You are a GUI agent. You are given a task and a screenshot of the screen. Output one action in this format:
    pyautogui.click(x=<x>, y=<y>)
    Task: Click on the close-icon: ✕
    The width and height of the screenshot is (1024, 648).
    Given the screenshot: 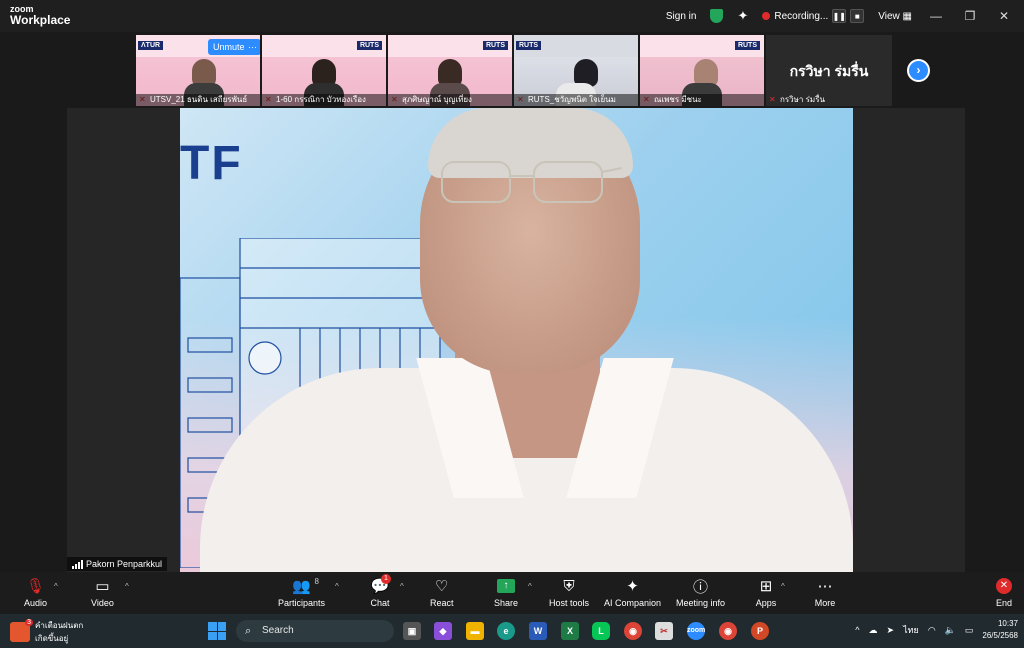 What is the action you would take?
    pyautogui.click(x=1004, y=16)
    